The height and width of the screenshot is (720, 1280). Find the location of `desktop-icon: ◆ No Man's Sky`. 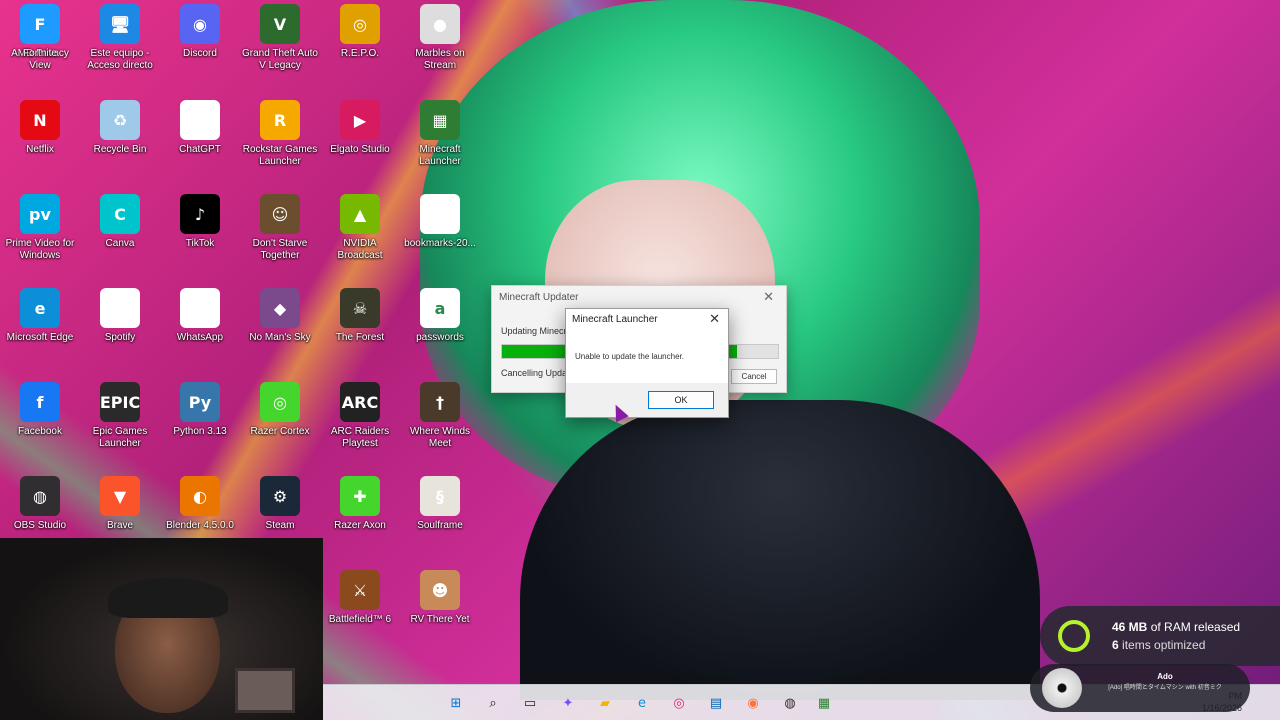

desktop-icon: ◆ No Man's Sky is located at coordinates (280, 329).